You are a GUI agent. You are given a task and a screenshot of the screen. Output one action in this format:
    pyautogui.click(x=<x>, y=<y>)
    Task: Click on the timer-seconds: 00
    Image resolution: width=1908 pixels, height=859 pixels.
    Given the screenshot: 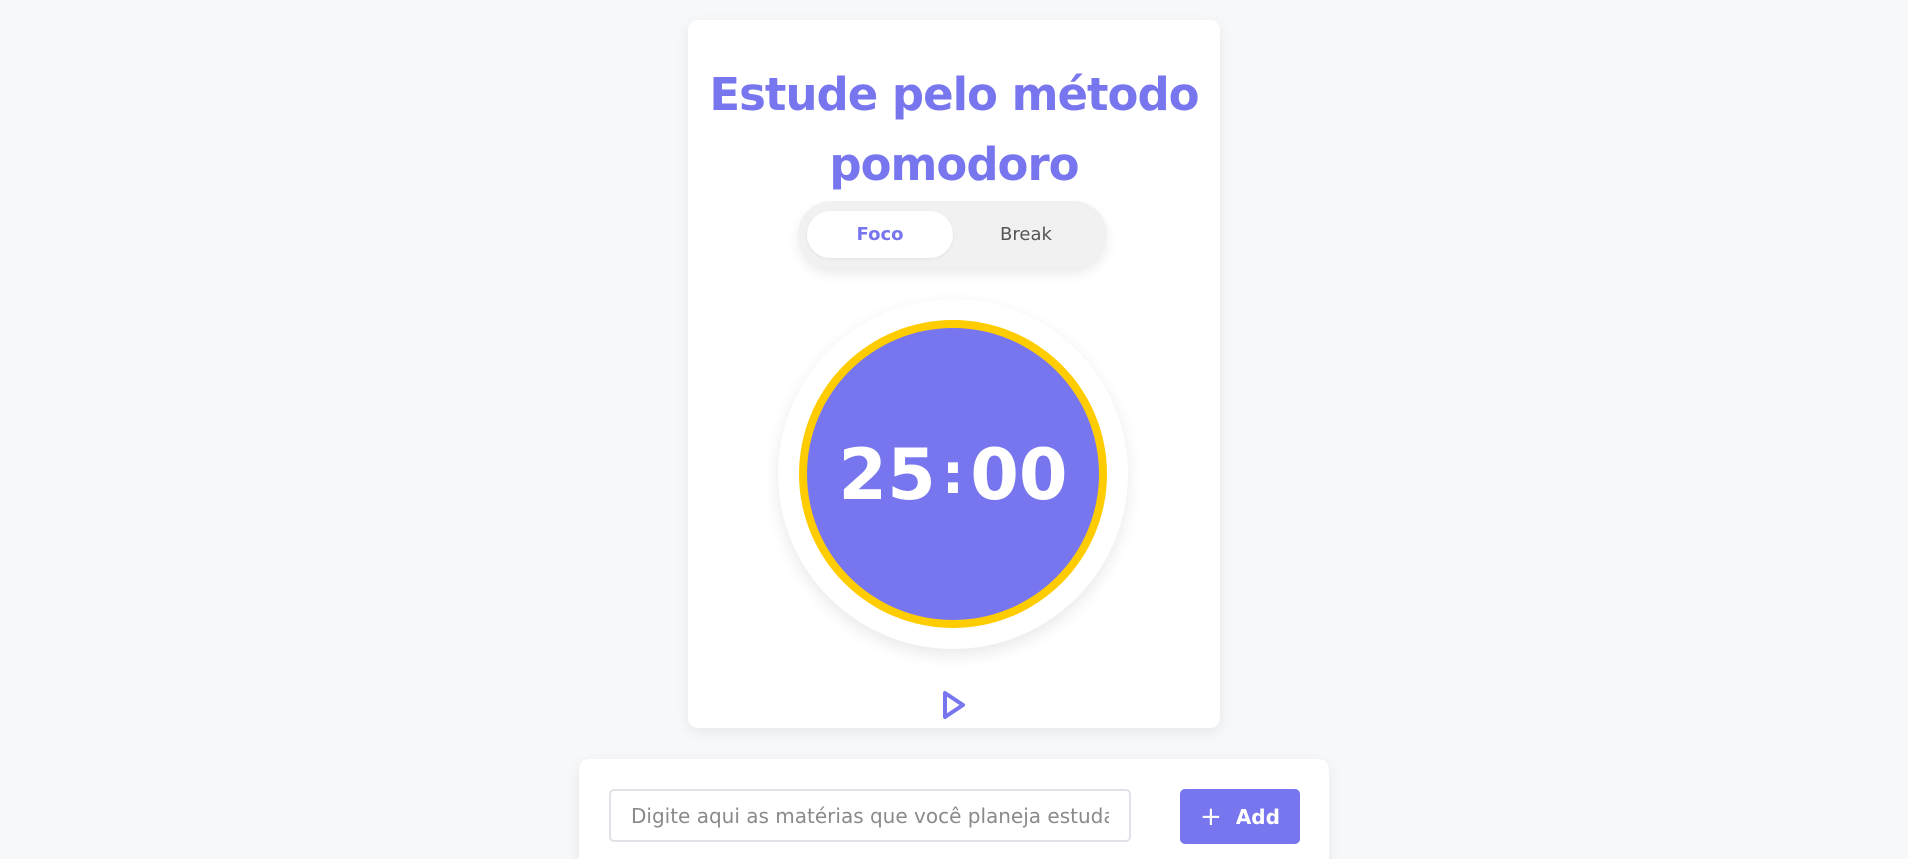 What is the action you would take?
    pyautogui.click(x=1019, y=475)
    